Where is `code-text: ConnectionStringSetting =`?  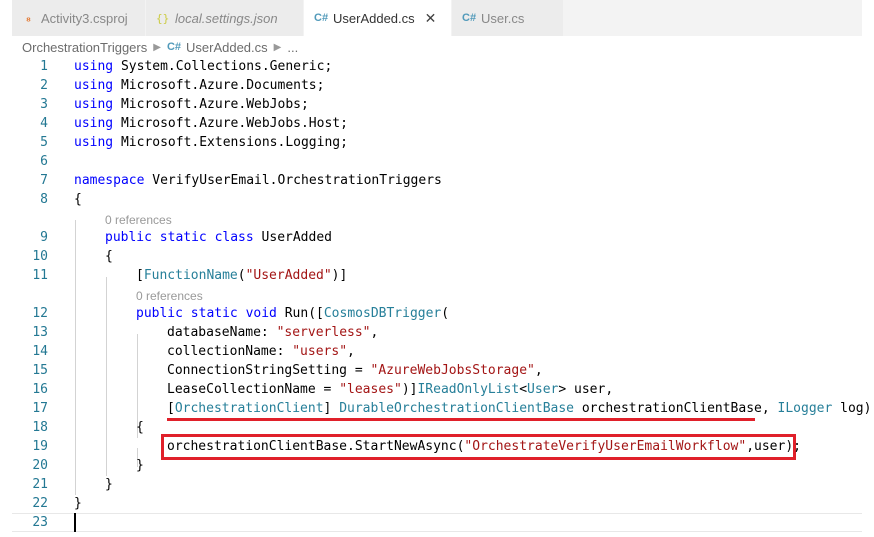
code-text: ConnectionStringSetting = is located at coordinates (269, 370).